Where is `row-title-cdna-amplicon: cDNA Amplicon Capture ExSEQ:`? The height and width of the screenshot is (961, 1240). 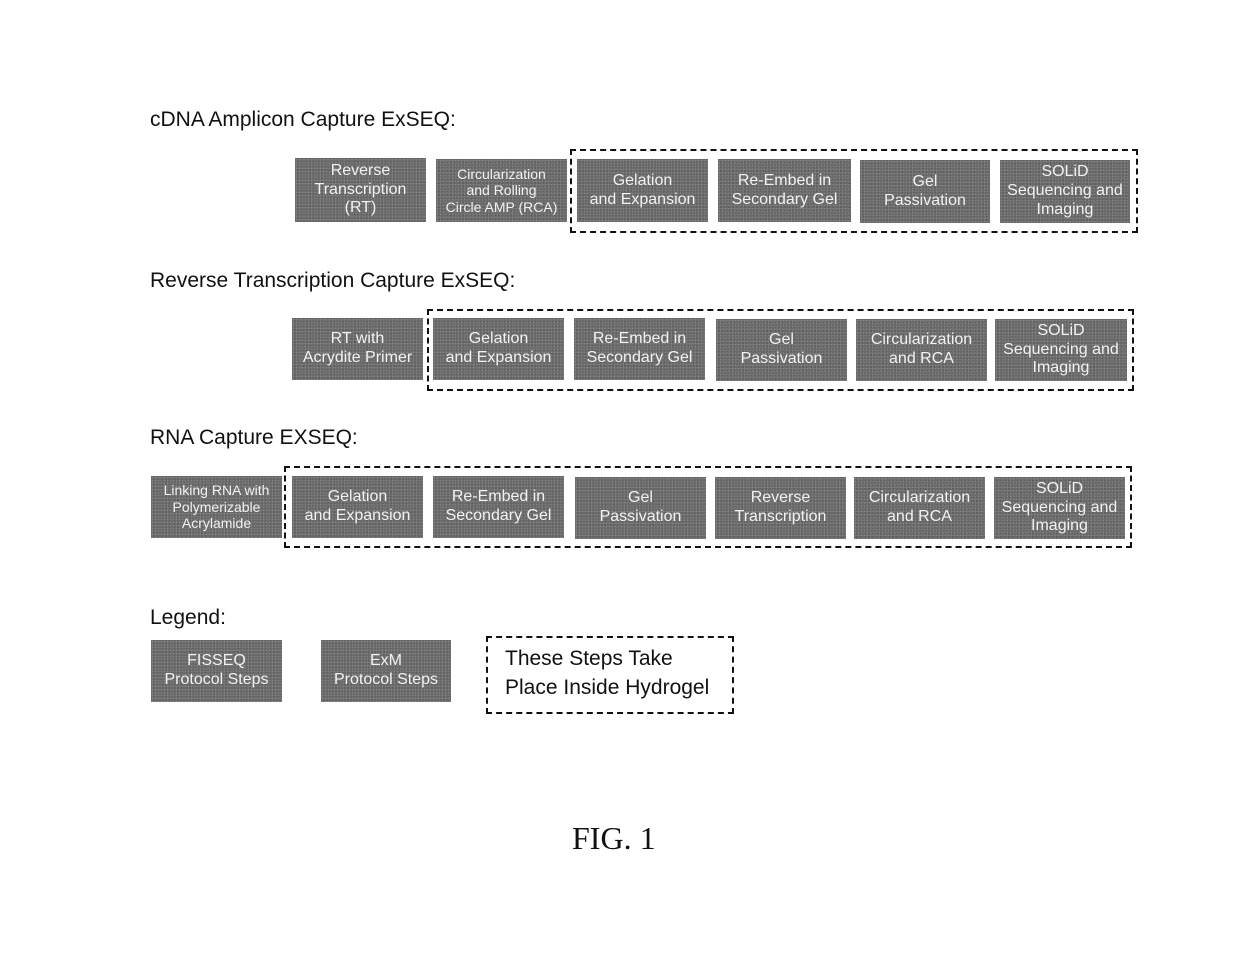 row-title-cdna-amplicon: cDNA Amplicon Capture ExSEQ: is located at coordinates (303, 119).